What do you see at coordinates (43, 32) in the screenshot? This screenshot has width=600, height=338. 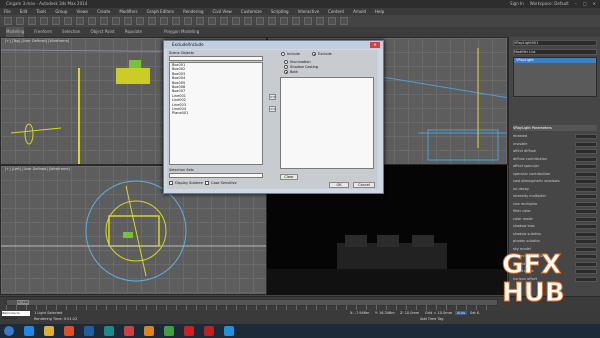 I see `ribbon-tab-freeform: Freeform` at bounding box center [43, 32].